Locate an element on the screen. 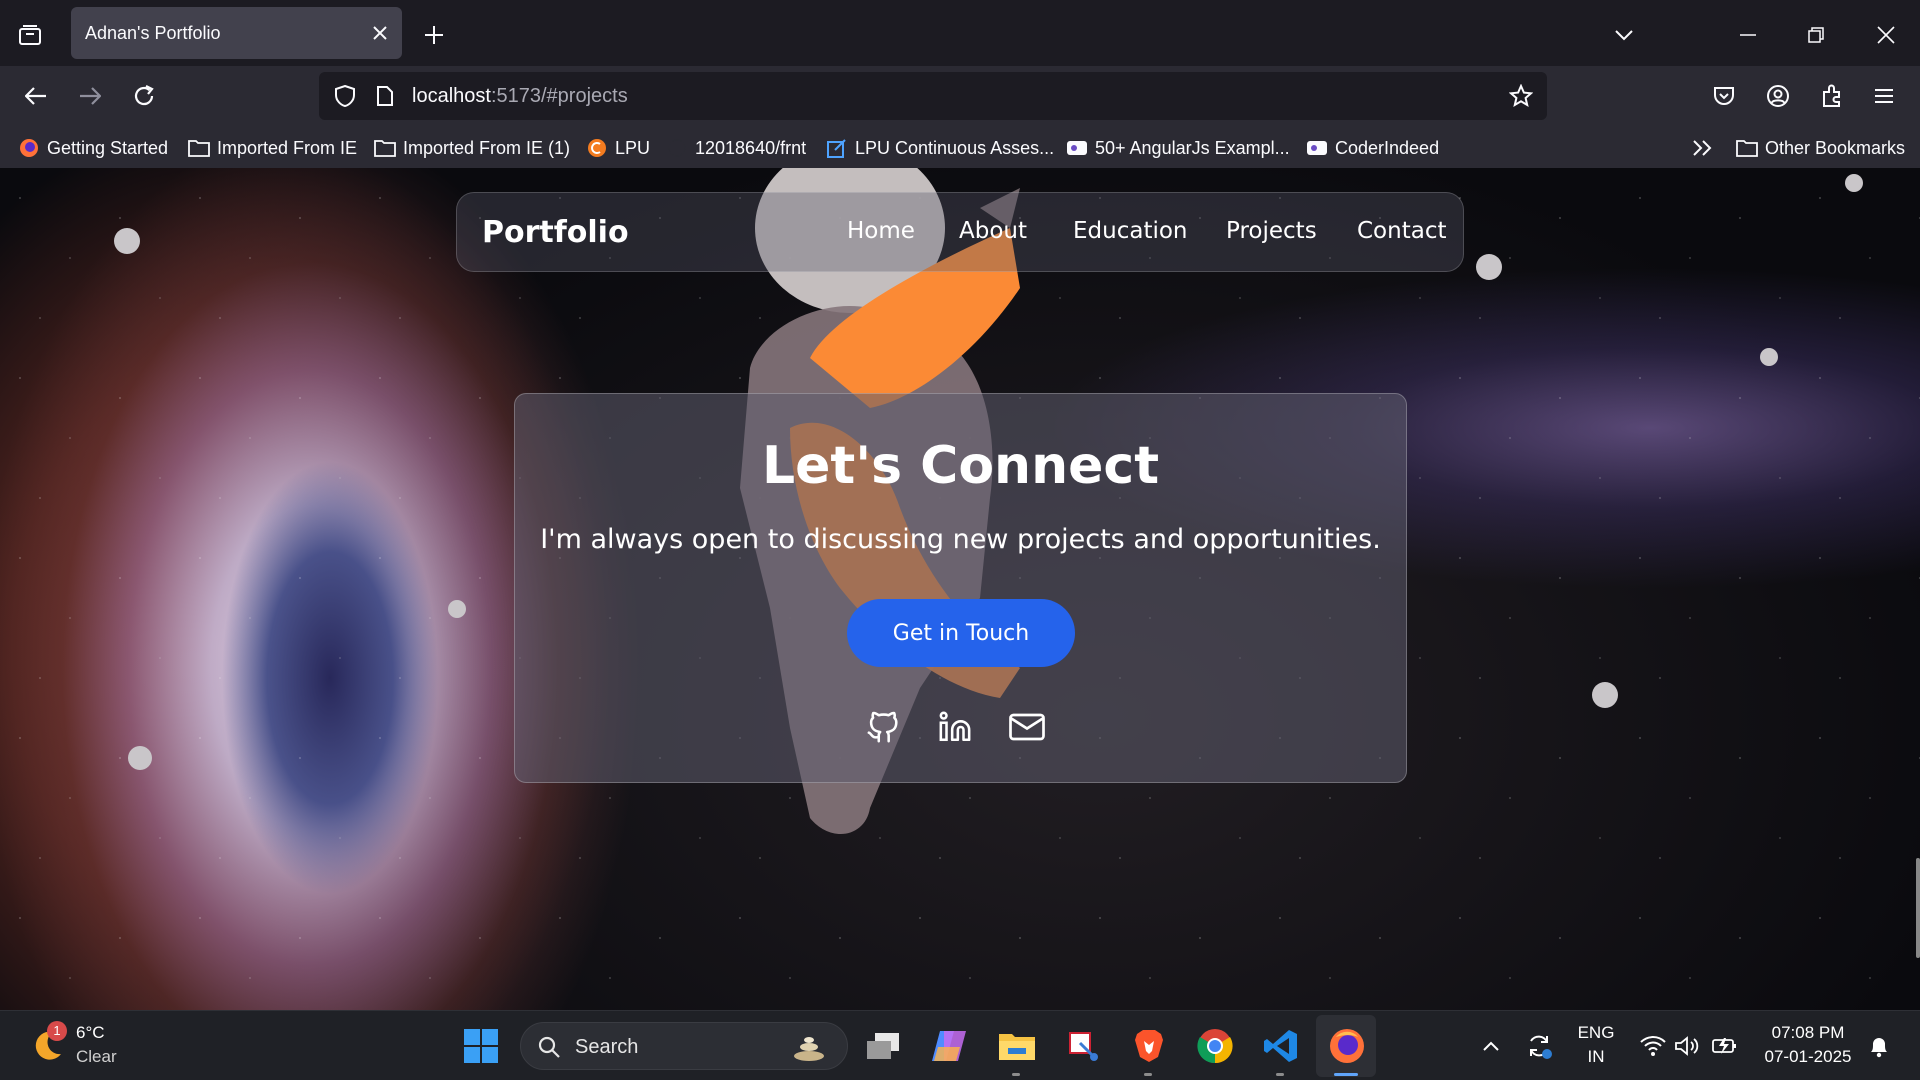 The image size is (1920, 1080). nav-education: Education is located at coordinates (1130, 231).